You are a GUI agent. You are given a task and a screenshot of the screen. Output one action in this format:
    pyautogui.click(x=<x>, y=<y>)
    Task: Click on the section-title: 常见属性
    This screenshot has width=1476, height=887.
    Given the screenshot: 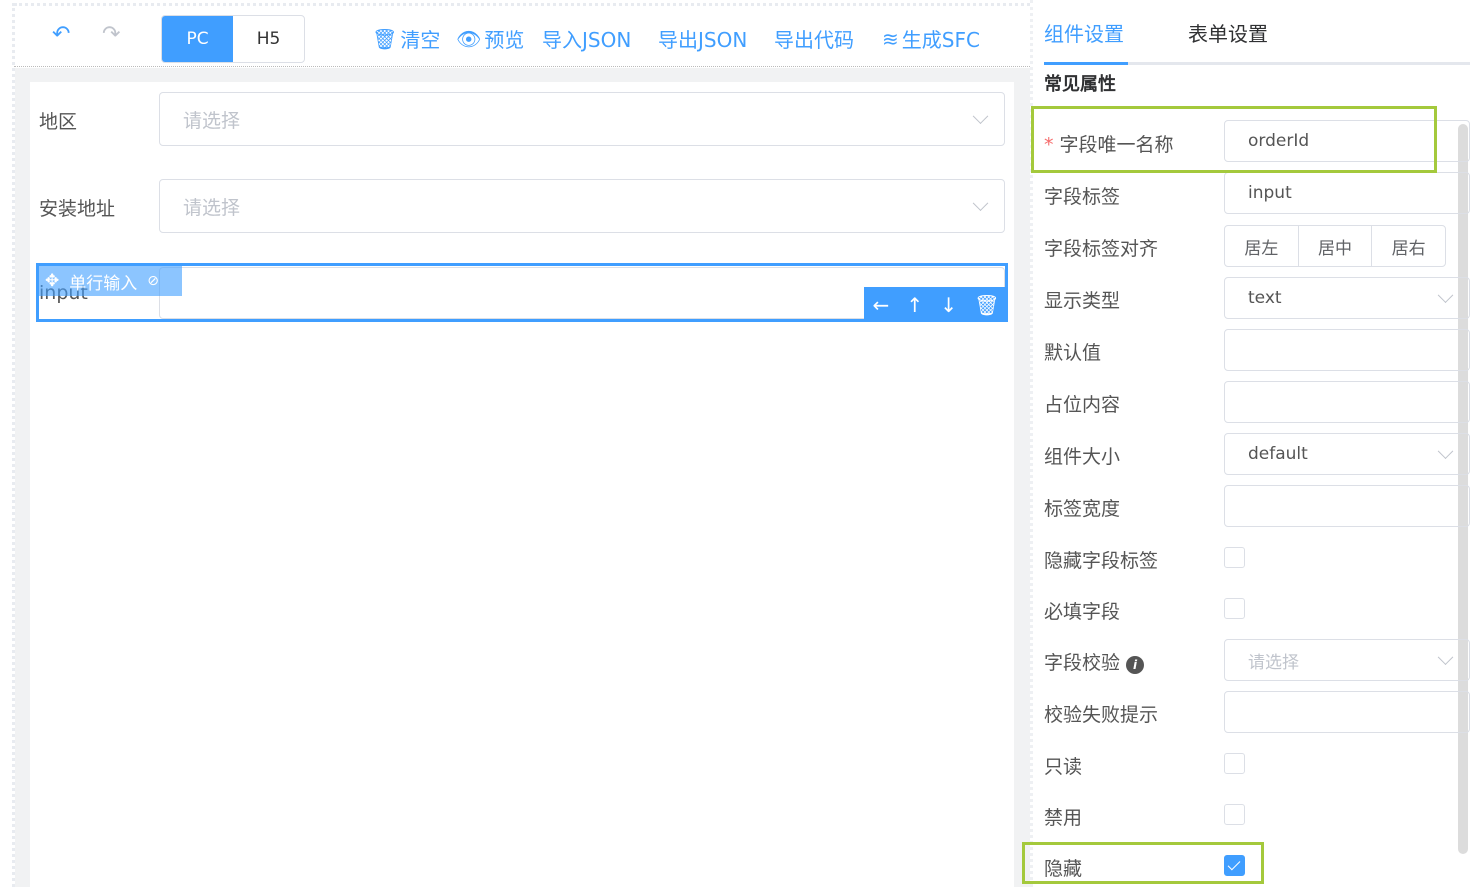 What is the action you would take?
    pyautogui.click(x=1080, y=80)
    